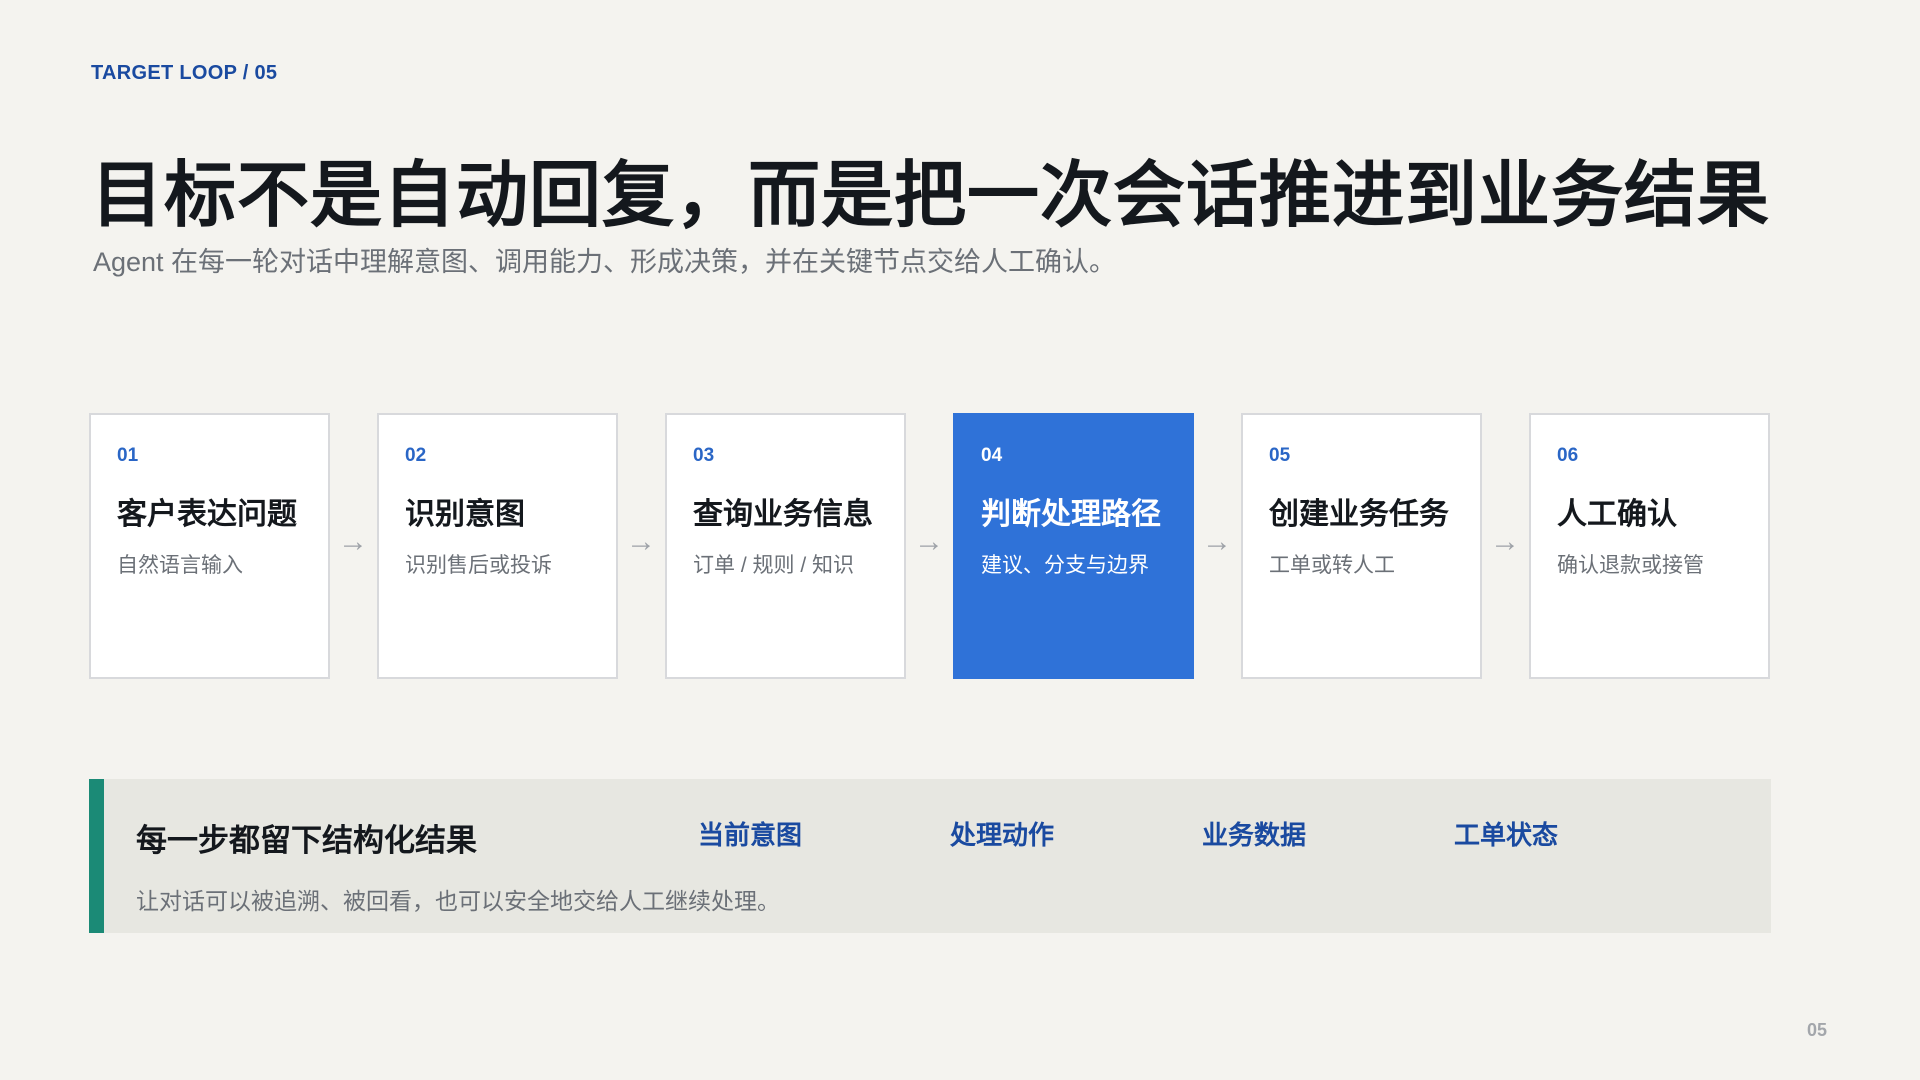  I want to click on step-description: 识别售后或投诉, so click(478, 565).